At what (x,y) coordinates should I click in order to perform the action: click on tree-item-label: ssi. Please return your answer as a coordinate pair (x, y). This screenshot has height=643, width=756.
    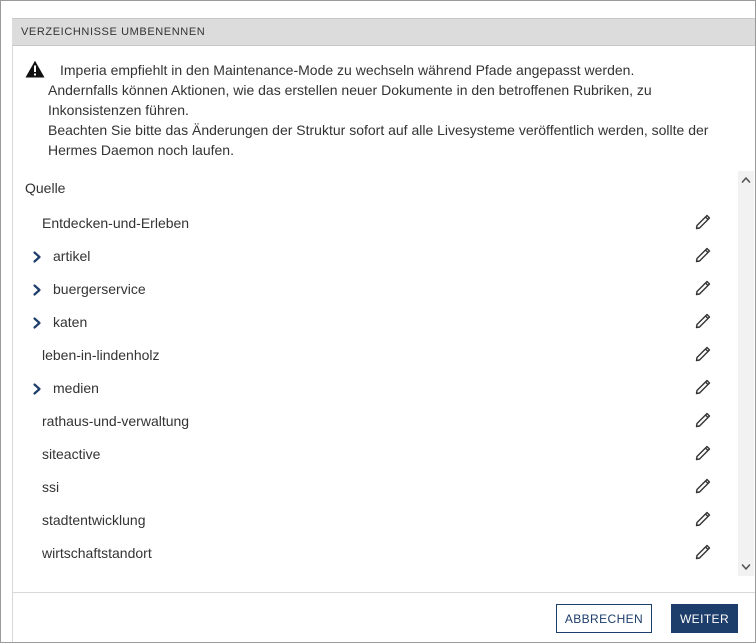
    Looking at the image, I should click on (50, 487).